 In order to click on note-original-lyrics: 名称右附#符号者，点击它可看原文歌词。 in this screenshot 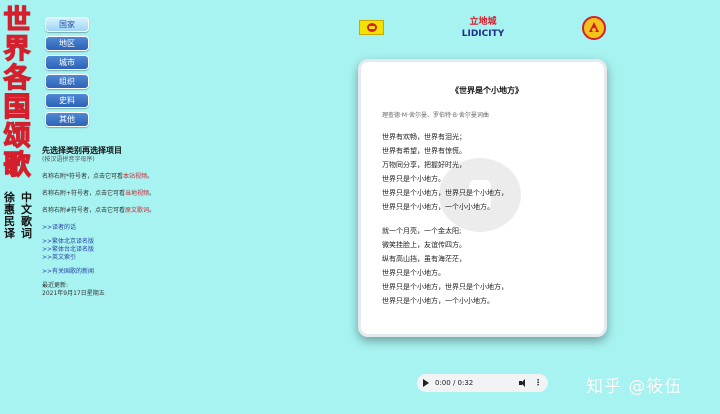, I will do `click(117, 211)`.